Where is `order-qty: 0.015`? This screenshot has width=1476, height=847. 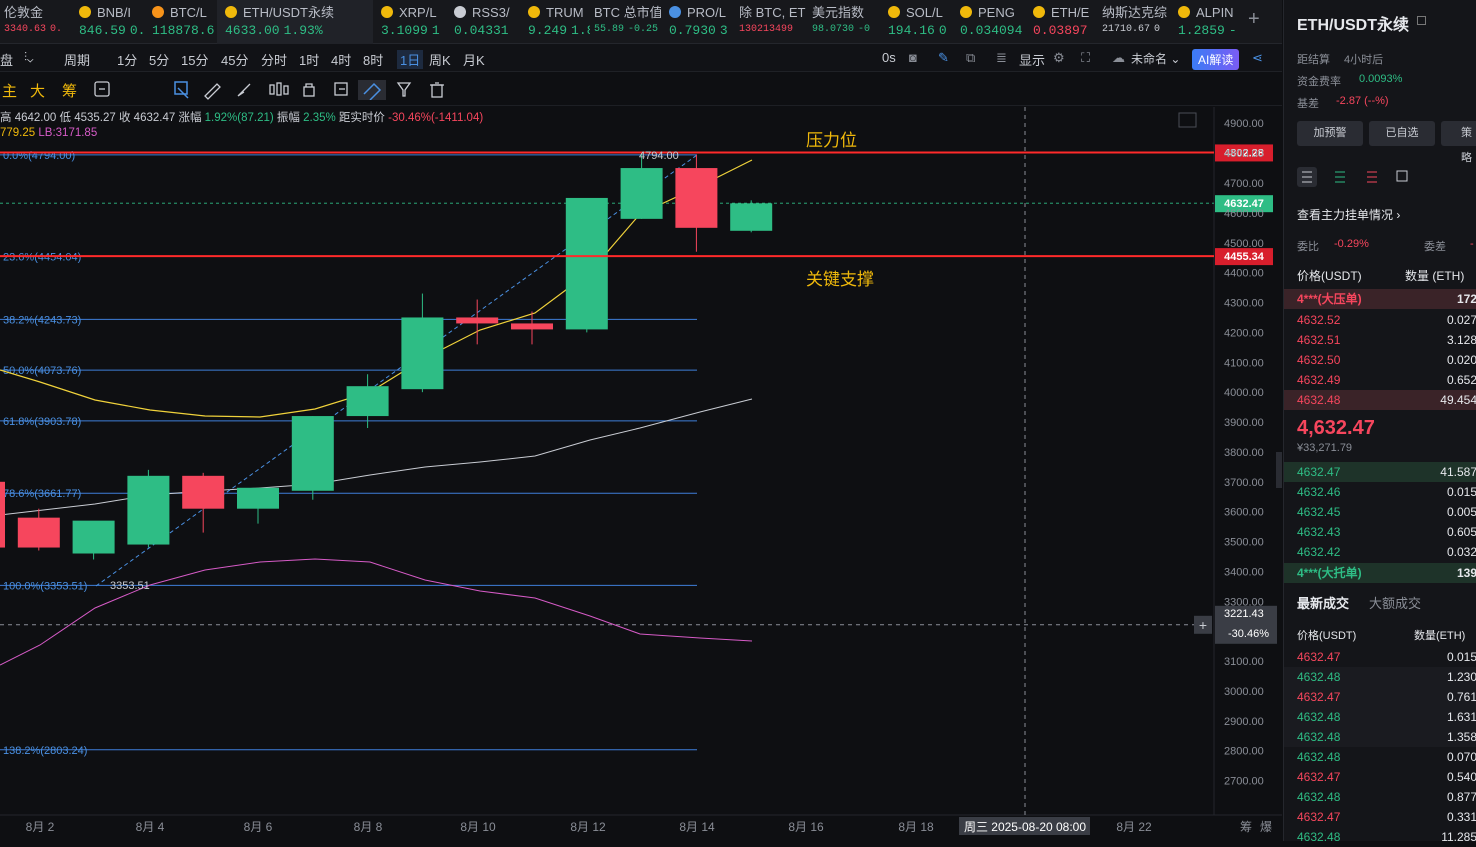
order-qty: 0.015 is located at coordinates (1461, 492).